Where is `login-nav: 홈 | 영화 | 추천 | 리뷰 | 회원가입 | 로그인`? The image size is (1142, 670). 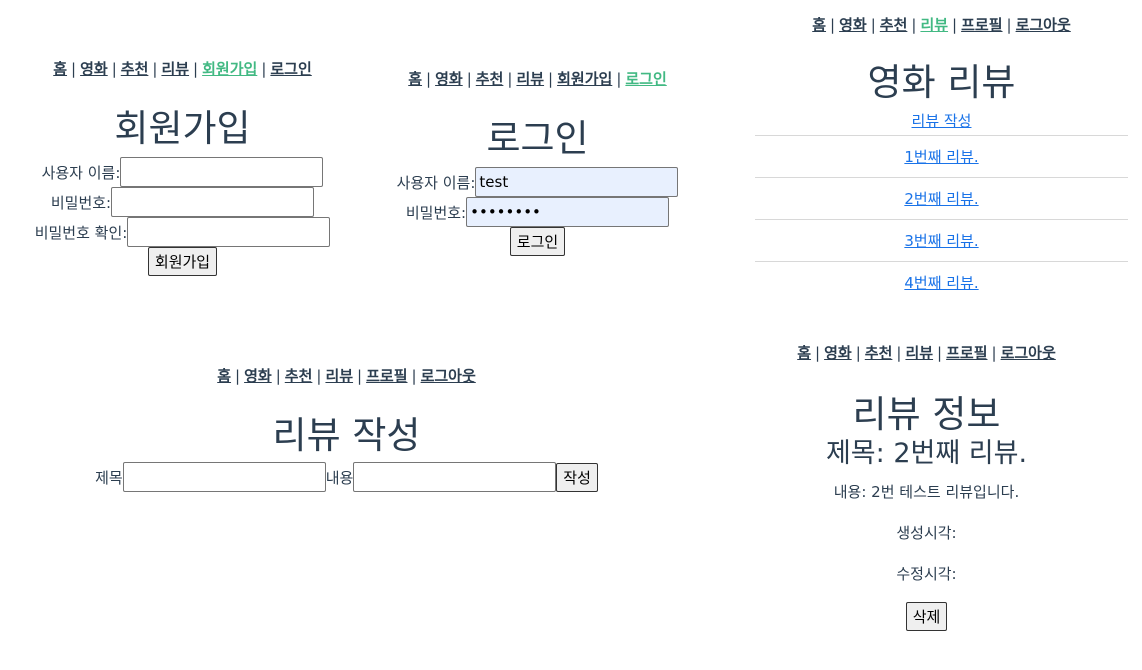 login-nav: 홈 | 영화 | 추천 | 리뷰 | 회원가입 | 로그인 is located at coordinates (537, 78).